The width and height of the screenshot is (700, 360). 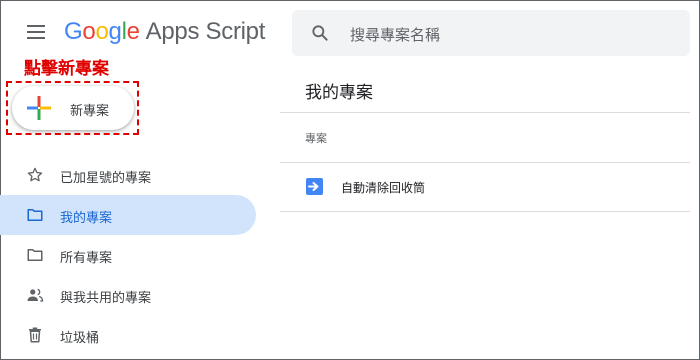 I want to click on google-apps-script-logo: Google Apps Script, so click(x=164, y=32).